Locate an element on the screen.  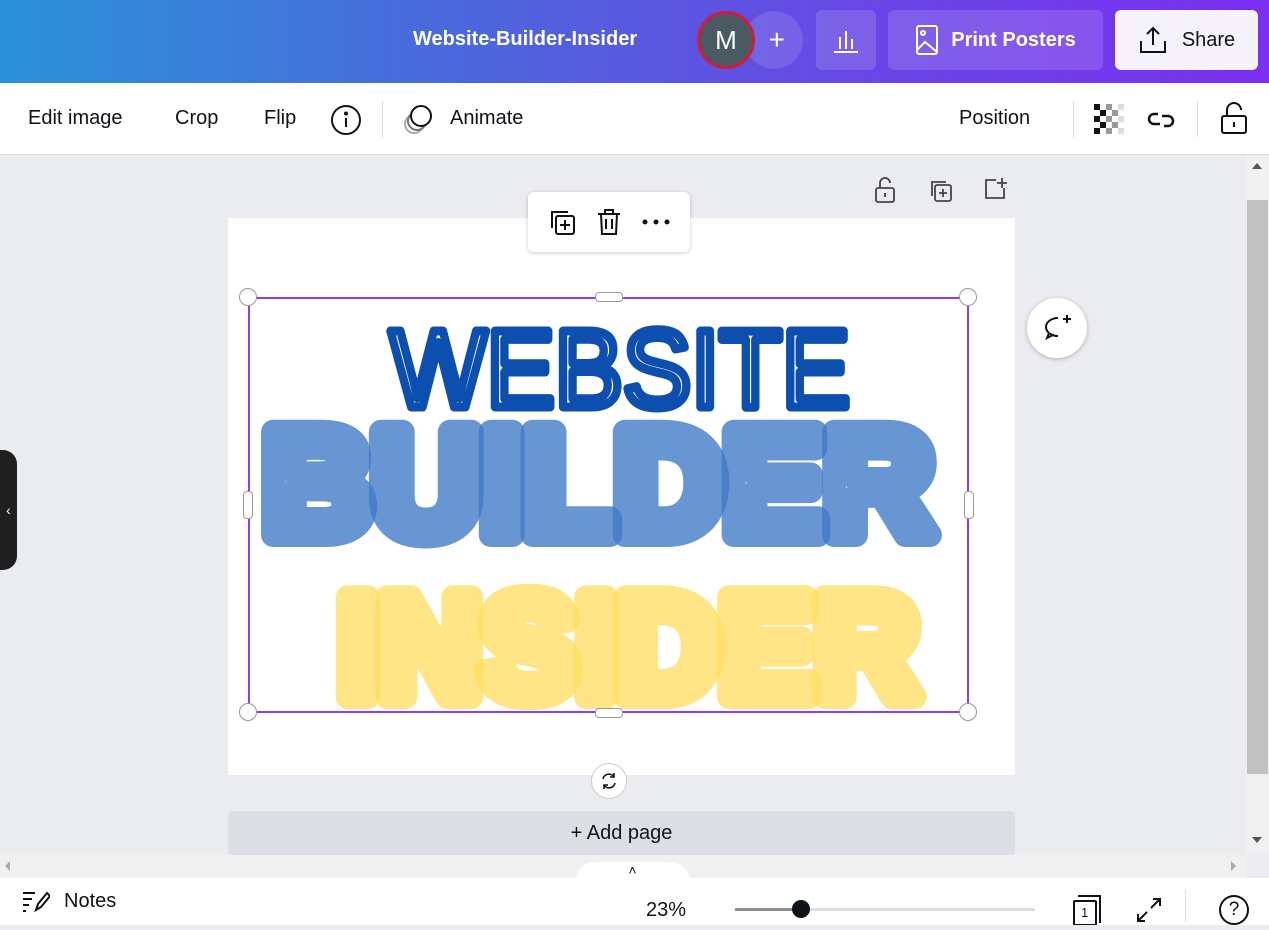
resize-handle-left is located at coordinates (248, 505).